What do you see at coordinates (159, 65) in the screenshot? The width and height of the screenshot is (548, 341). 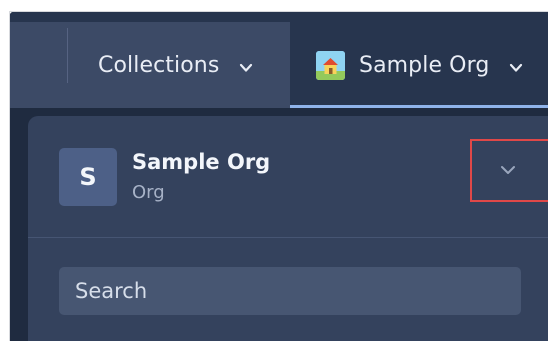 I see `collections-label: Collections` at bounding box center [159, 65].